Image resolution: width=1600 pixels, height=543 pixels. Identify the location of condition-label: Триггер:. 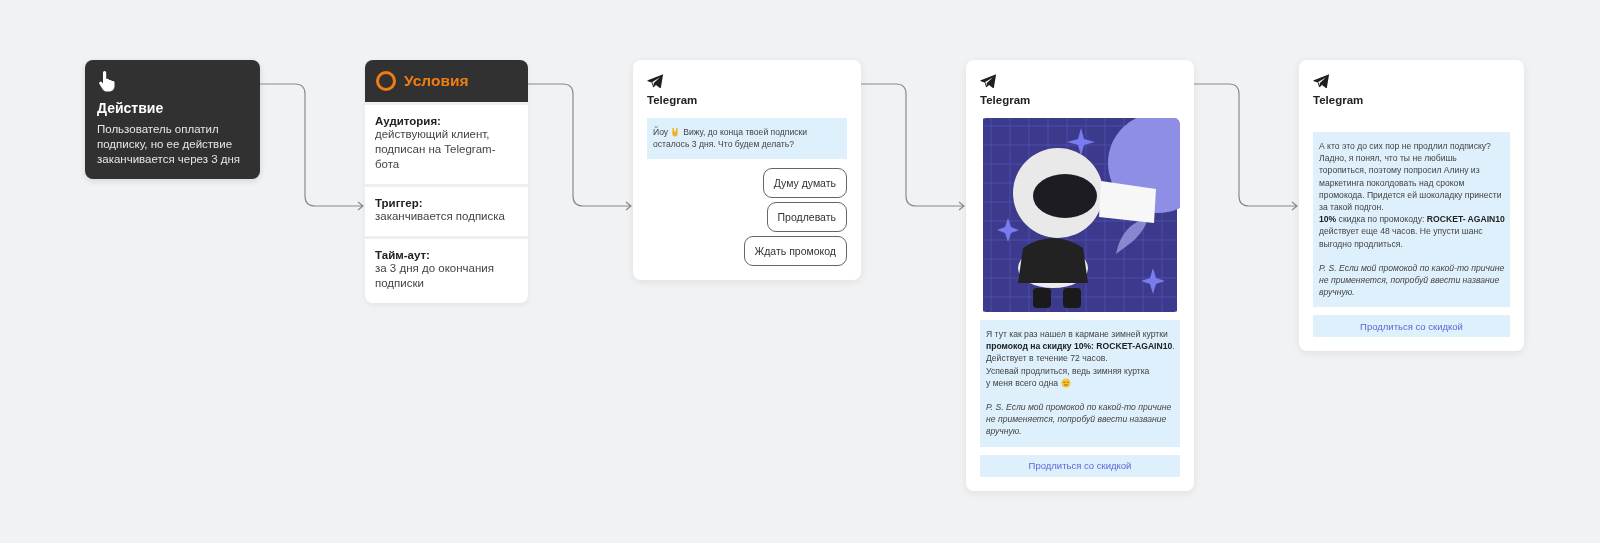
(399, 203).